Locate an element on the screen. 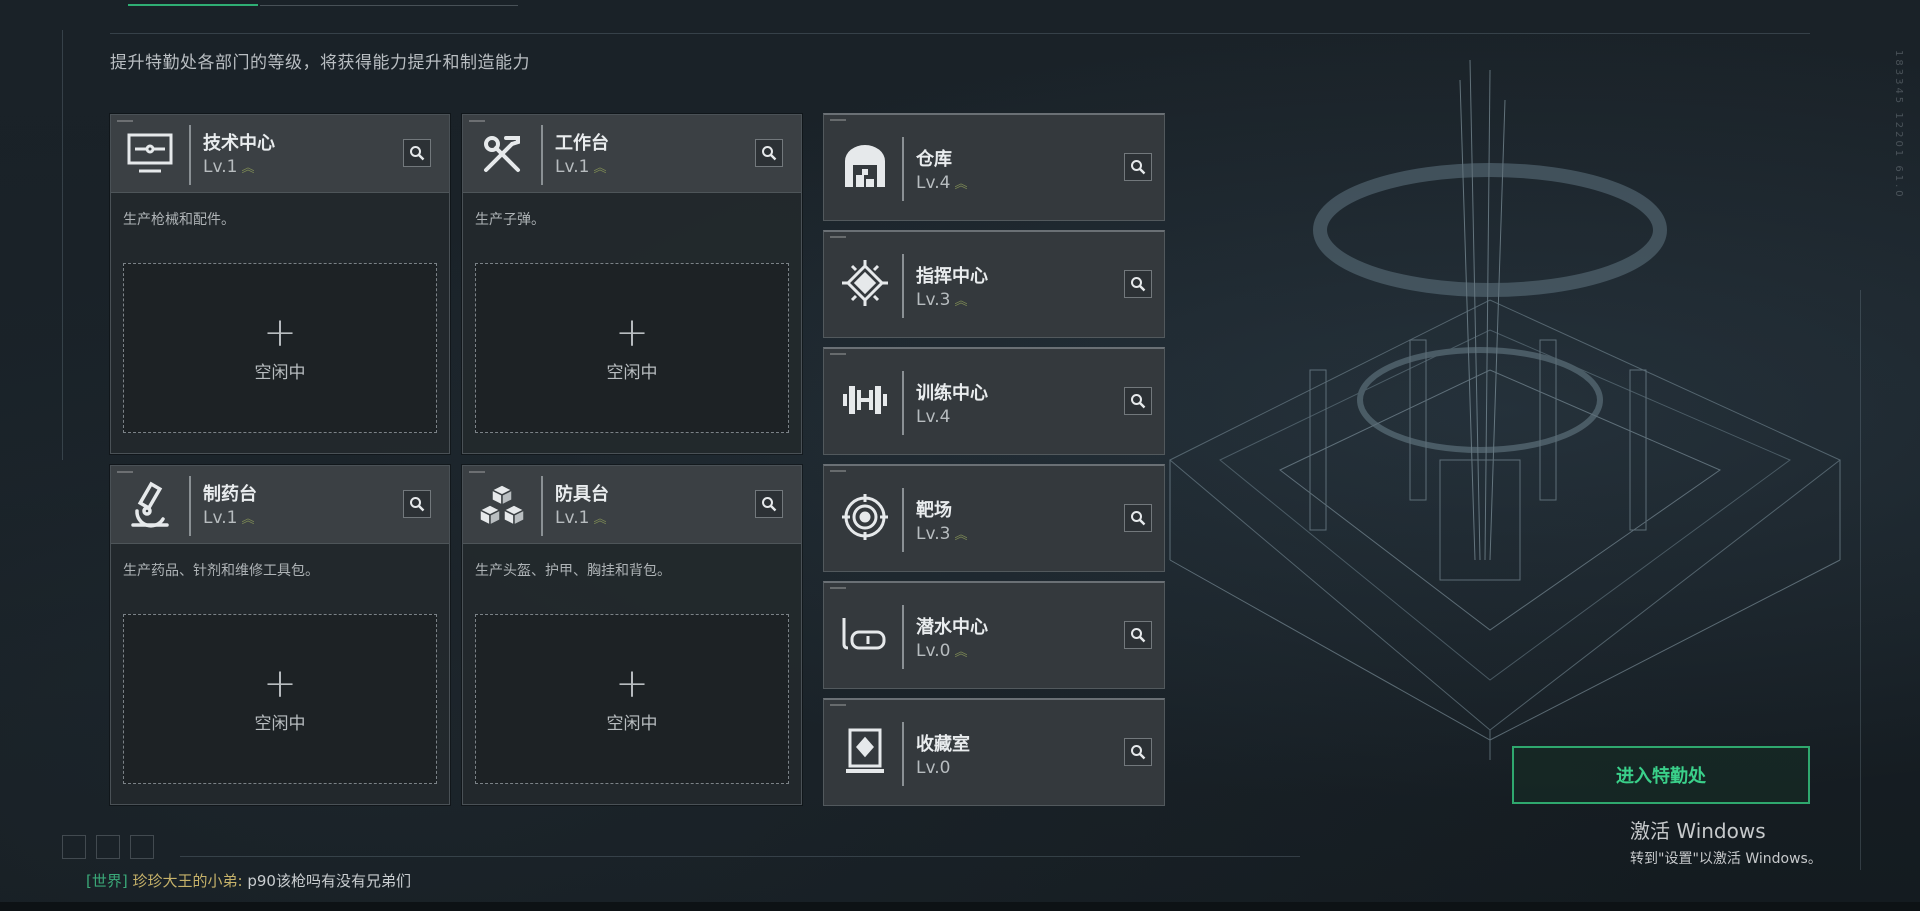 The image size is (1920, 911). card-pharmacy: 制药台 Lv.1 ︽ 生产药品、针剂和维修工具包。 + 空闲中 is located at coordinates (280, 635).